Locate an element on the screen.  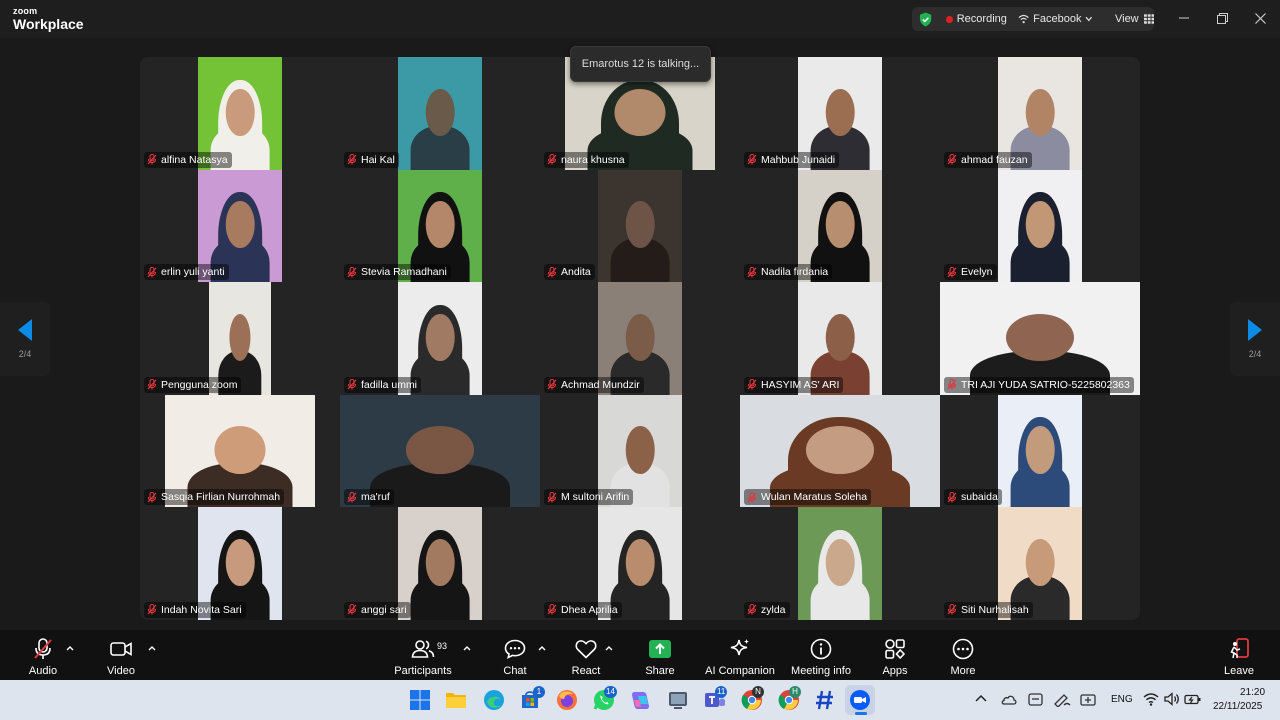
restore-button is located at coordinates (1222, 18).